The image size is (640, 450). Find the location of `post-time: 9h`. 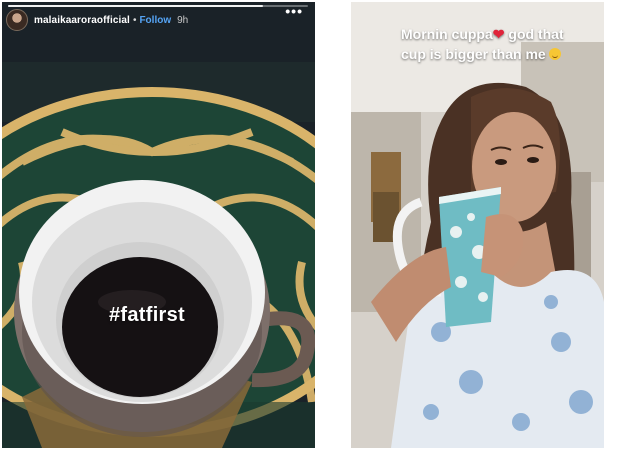

post-time: 9h is located at coordinates (183, 20).